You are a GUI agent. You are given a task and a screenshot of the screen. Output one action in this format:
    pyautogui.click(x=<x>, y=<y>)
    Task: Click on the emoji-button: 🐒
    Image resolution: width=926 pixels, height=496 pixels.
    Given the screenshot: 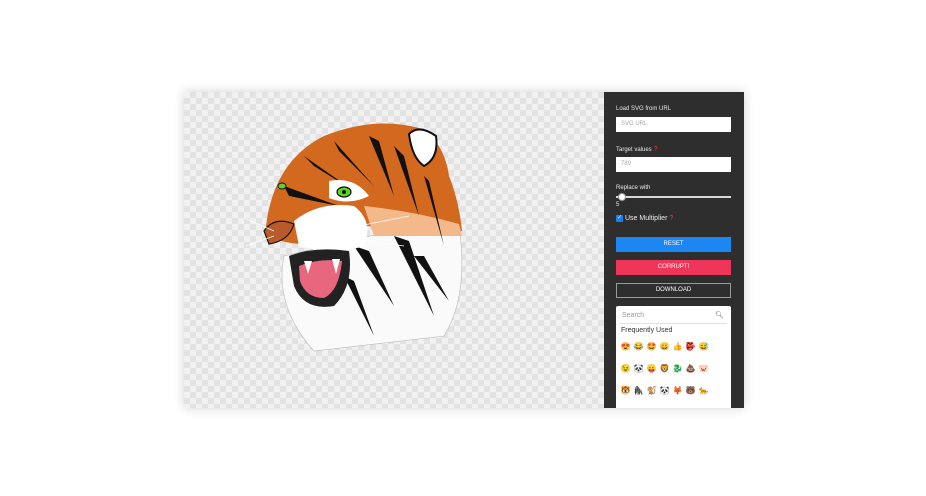 What is the action you would take?
    pyautogui.click(x=651, y=390)
    